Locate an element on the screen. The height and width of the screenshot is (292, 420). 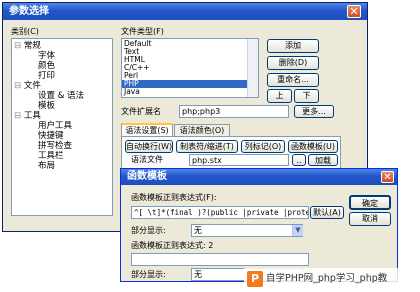
regex2-input is located at coordinates (220, 259).